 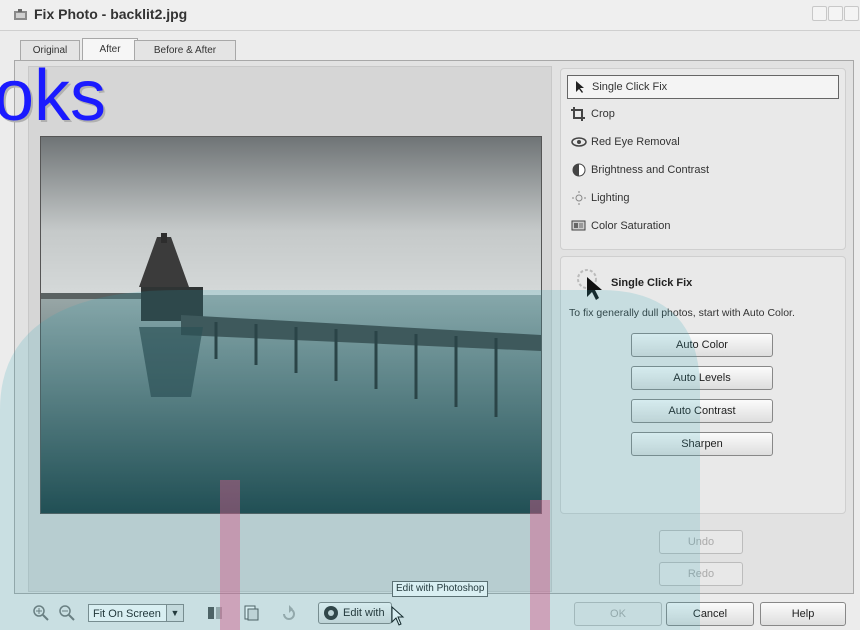 What do you see at coordinates (701, 542) in the screenshot?
I see `undo-button: Undo` at bounding box center [701, 542].